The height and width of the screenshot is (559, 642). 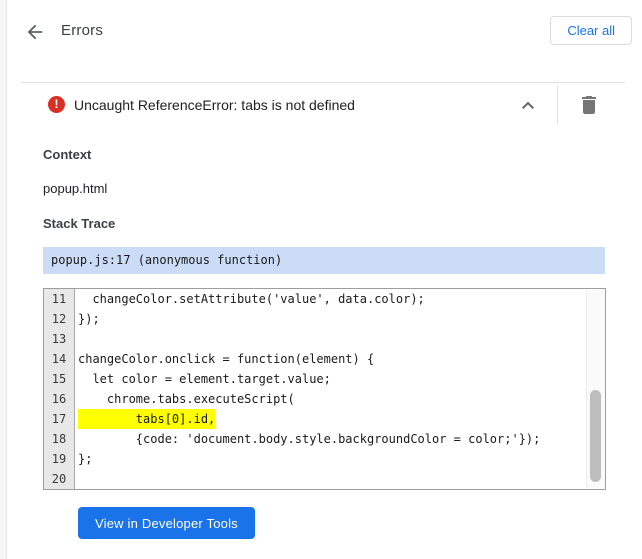 What do you see at coordinates (324, 479) in the screenshot?
I see `code-line: 20` at bounding box center [324, 479].